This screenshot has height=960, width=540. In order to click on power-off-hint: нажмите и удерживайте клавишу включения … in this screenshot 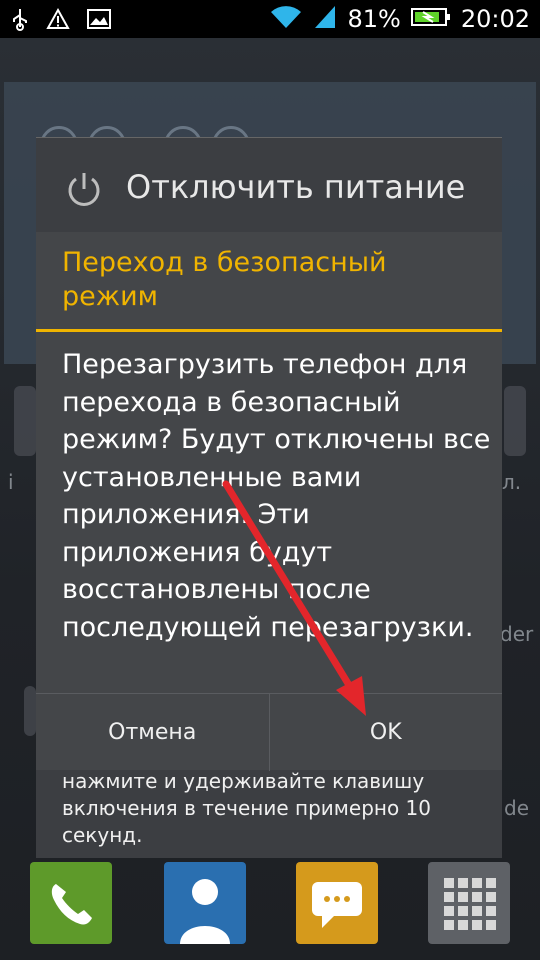, I will do `click(247, 808)`.